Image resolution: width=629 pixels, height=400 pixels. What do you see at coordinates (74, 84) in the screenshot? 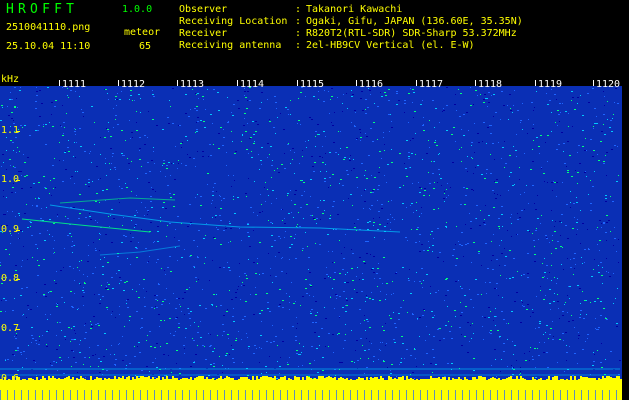
I see `time-tick-label: 1111` at bounding box center [74, 84].